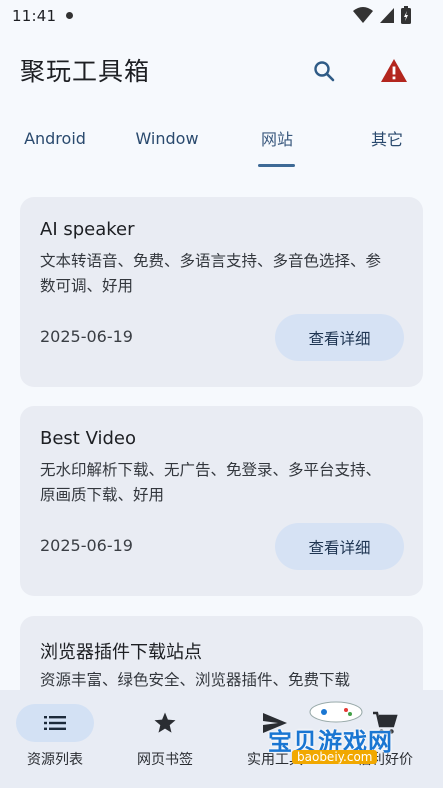 This screenshot has width=443, height=788. What do you see at coordinates (387, 138) in the screenshot?
I see `tab-other: 其它` at bounding box center [387, 138].